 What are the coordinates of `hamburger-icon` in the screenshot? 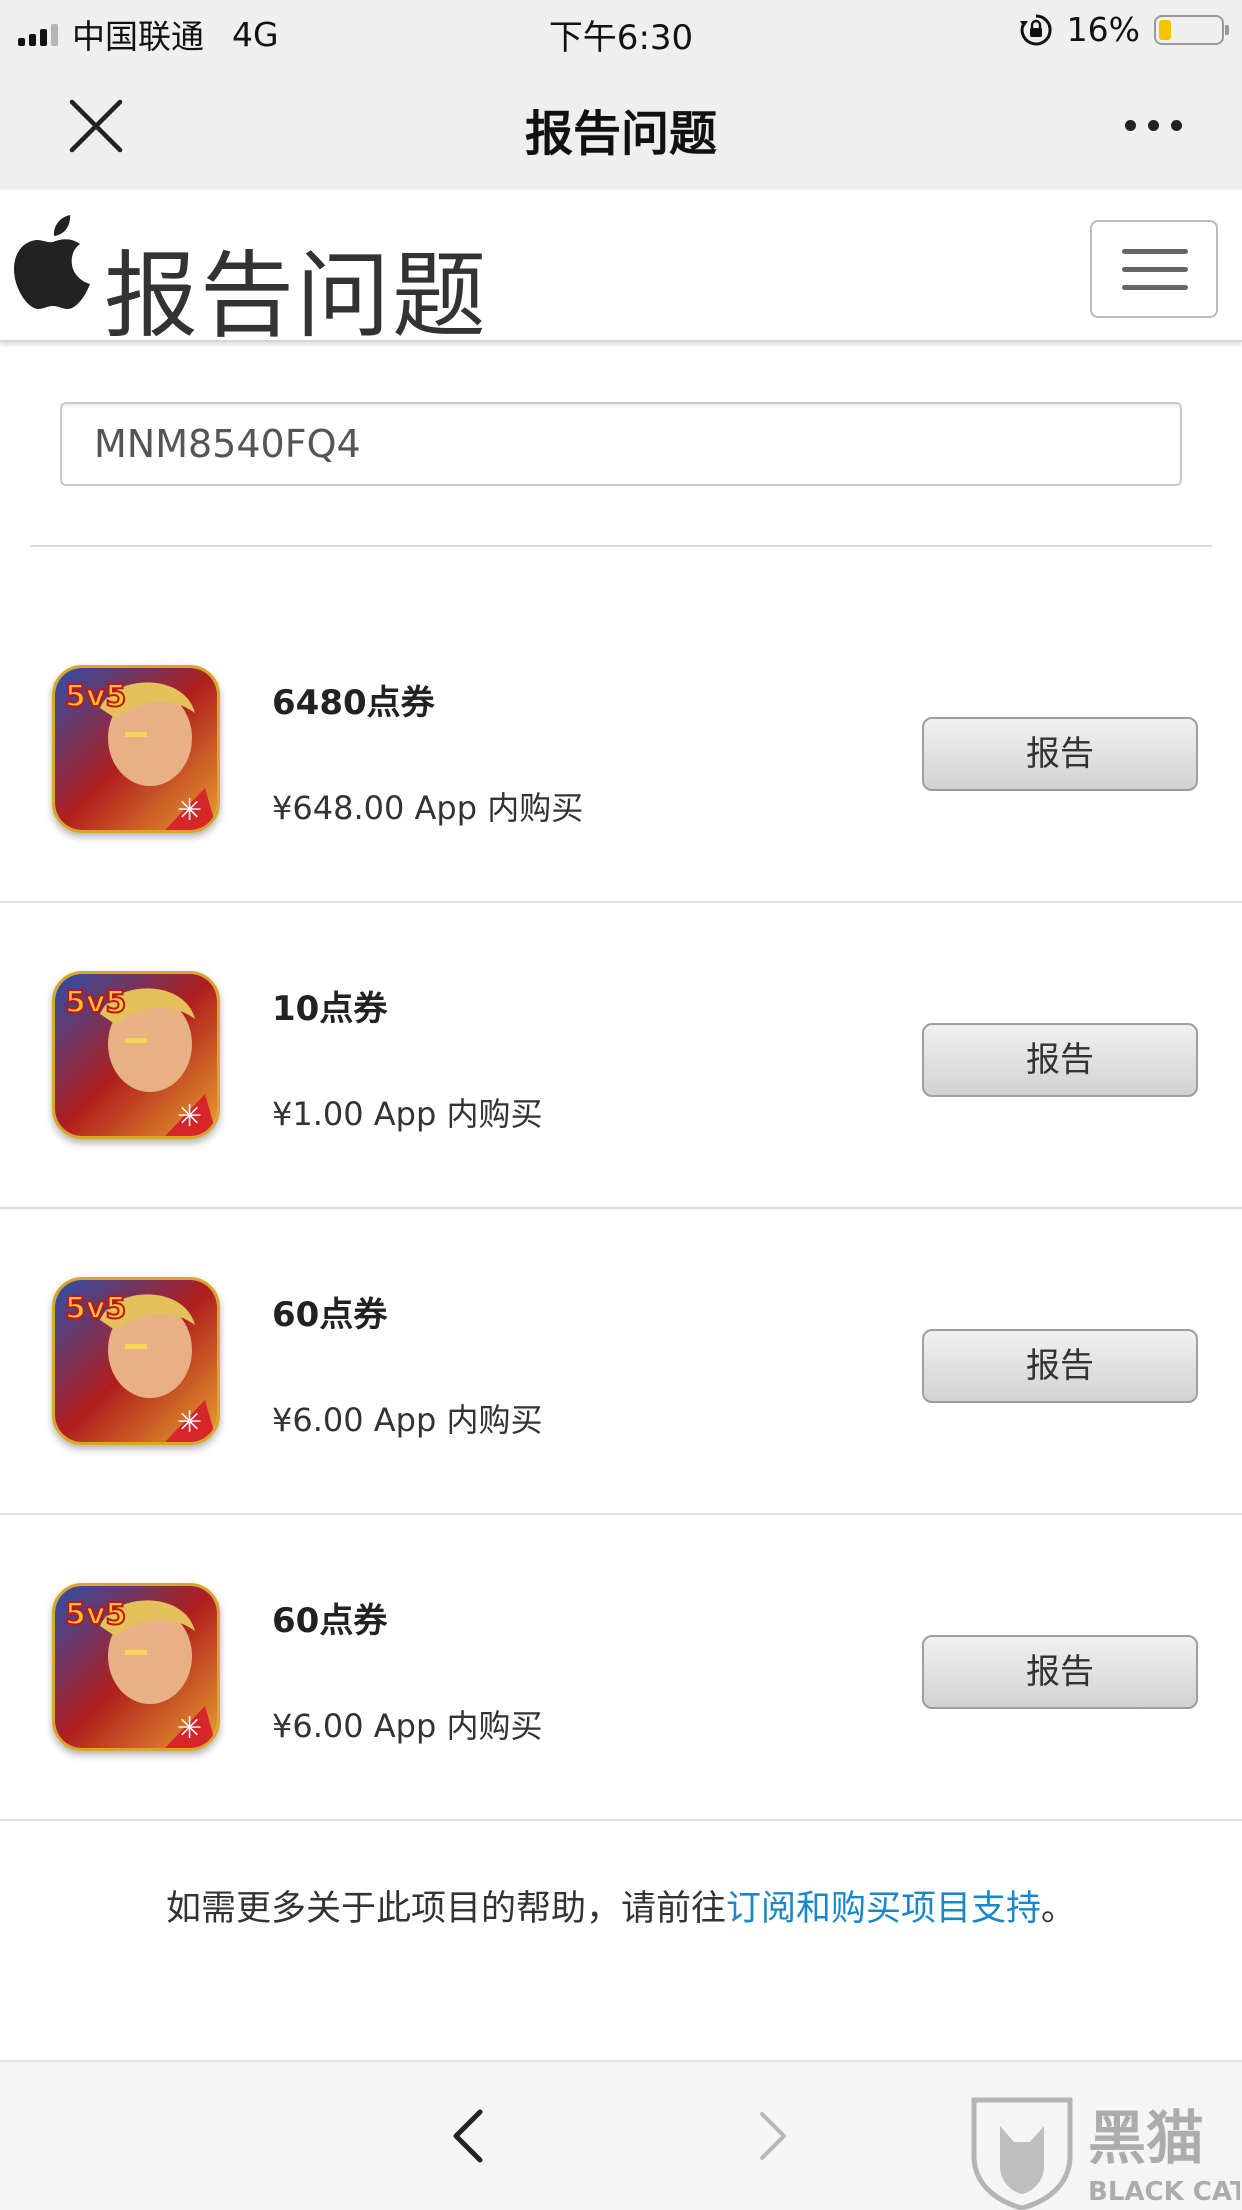 It's located at (1155, 251).